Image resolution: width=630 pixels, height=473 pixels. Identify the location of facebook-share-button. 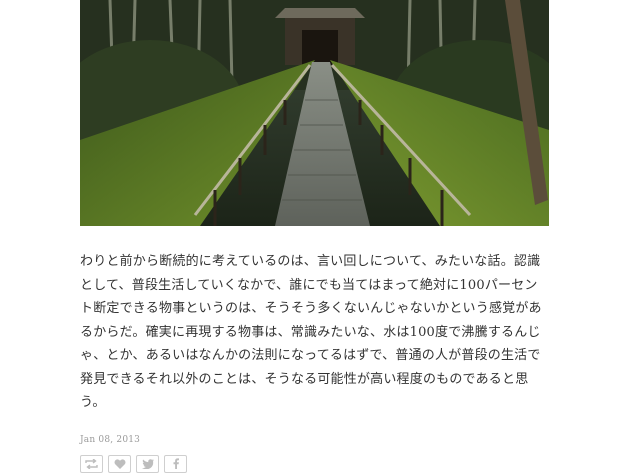
(175, 463).